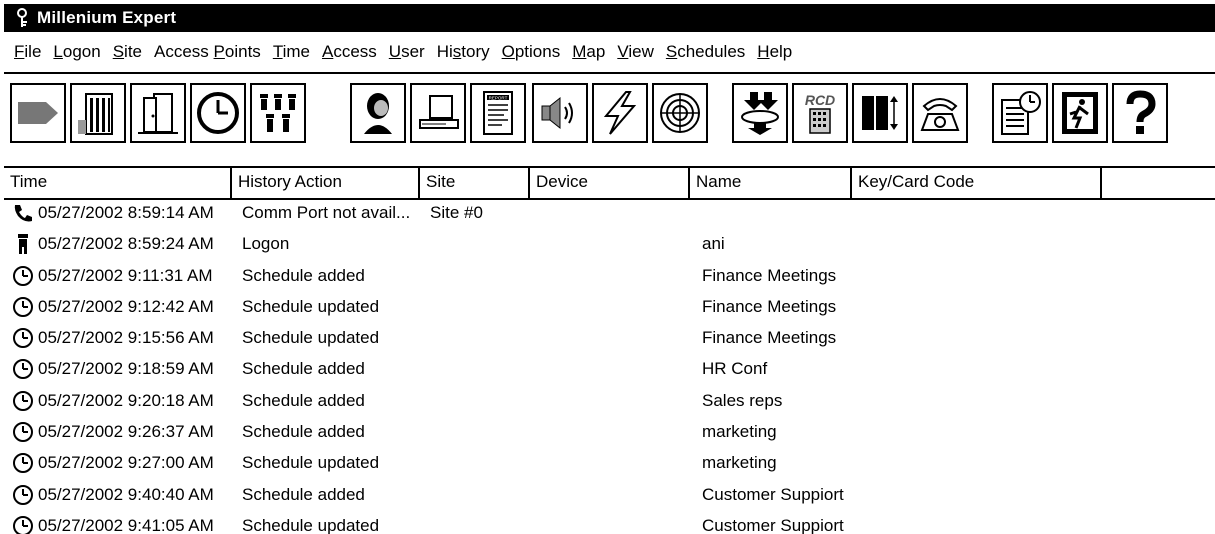 This screenshot has width=1215, height=534. I want to click on sites-button, so click(38, 113).